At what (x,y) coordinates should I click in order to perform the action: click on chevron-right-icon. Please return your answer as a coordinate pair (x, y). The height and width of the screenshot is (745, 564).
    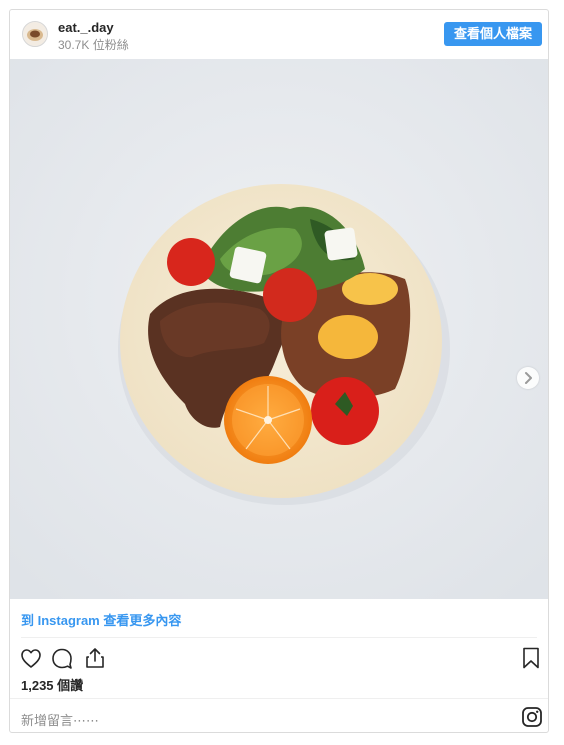
    Looking at the image, I should click on (528, 378).